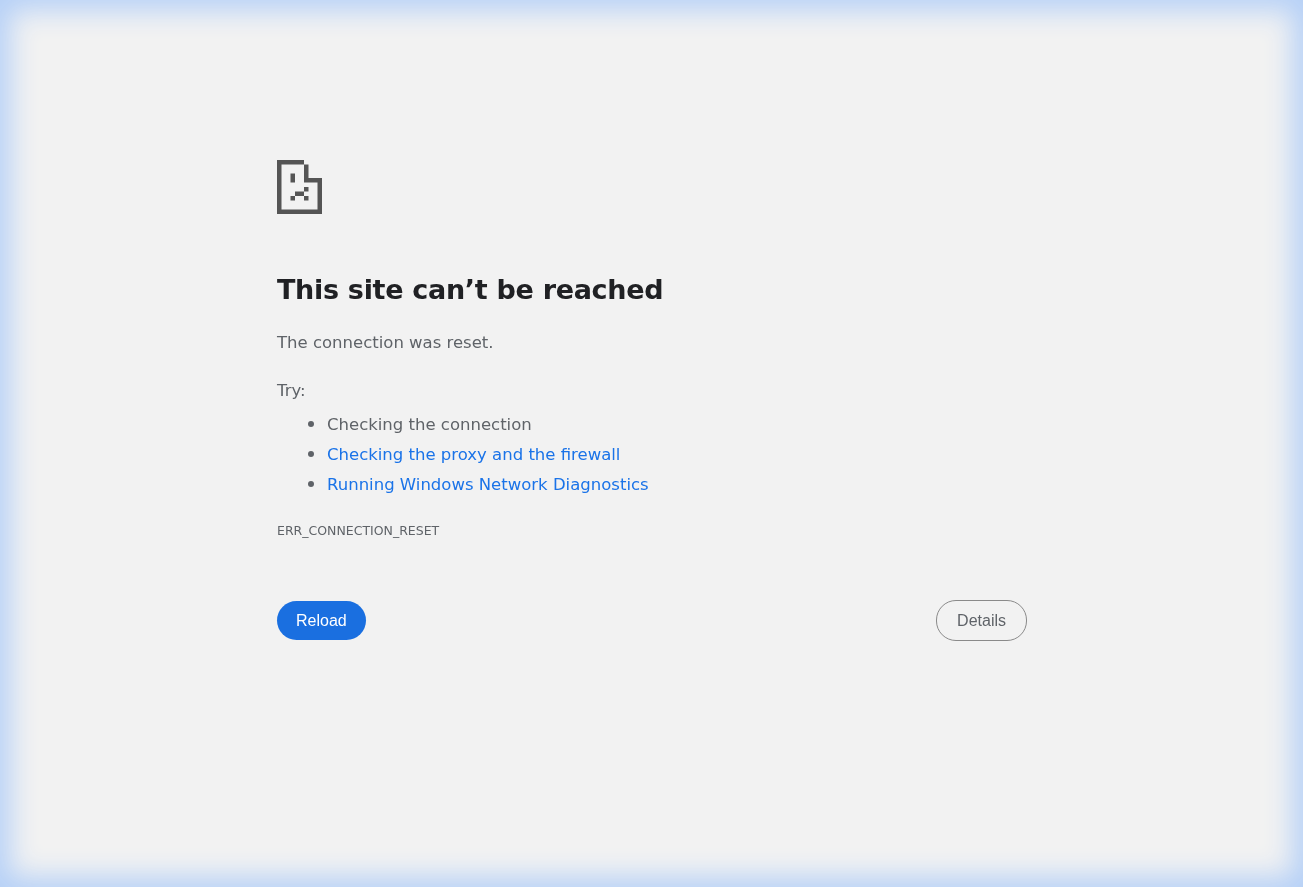 This screenshot has width=1303, height=887. Describe the element at coordinates (429, 424) in the screenshot. I see `suggestion-text: Checking the connection` at that location.